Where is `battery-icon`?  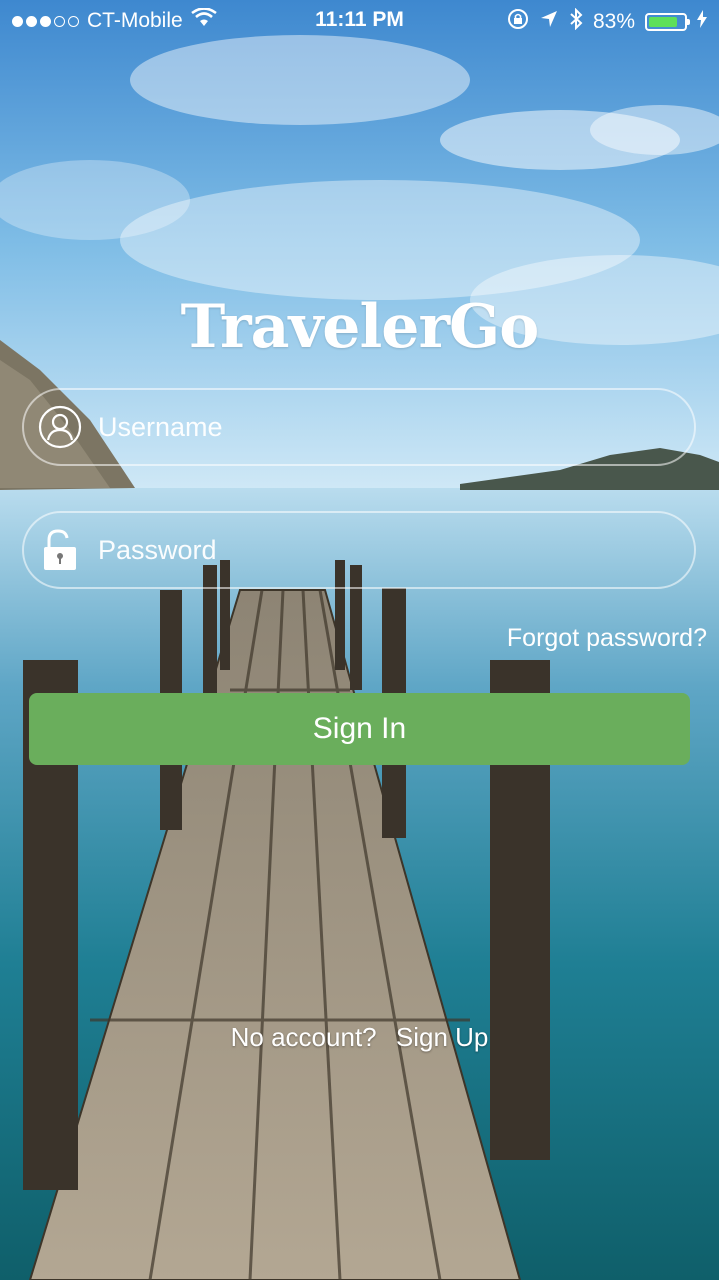 battery-icon is located at coordinates (667, 22).